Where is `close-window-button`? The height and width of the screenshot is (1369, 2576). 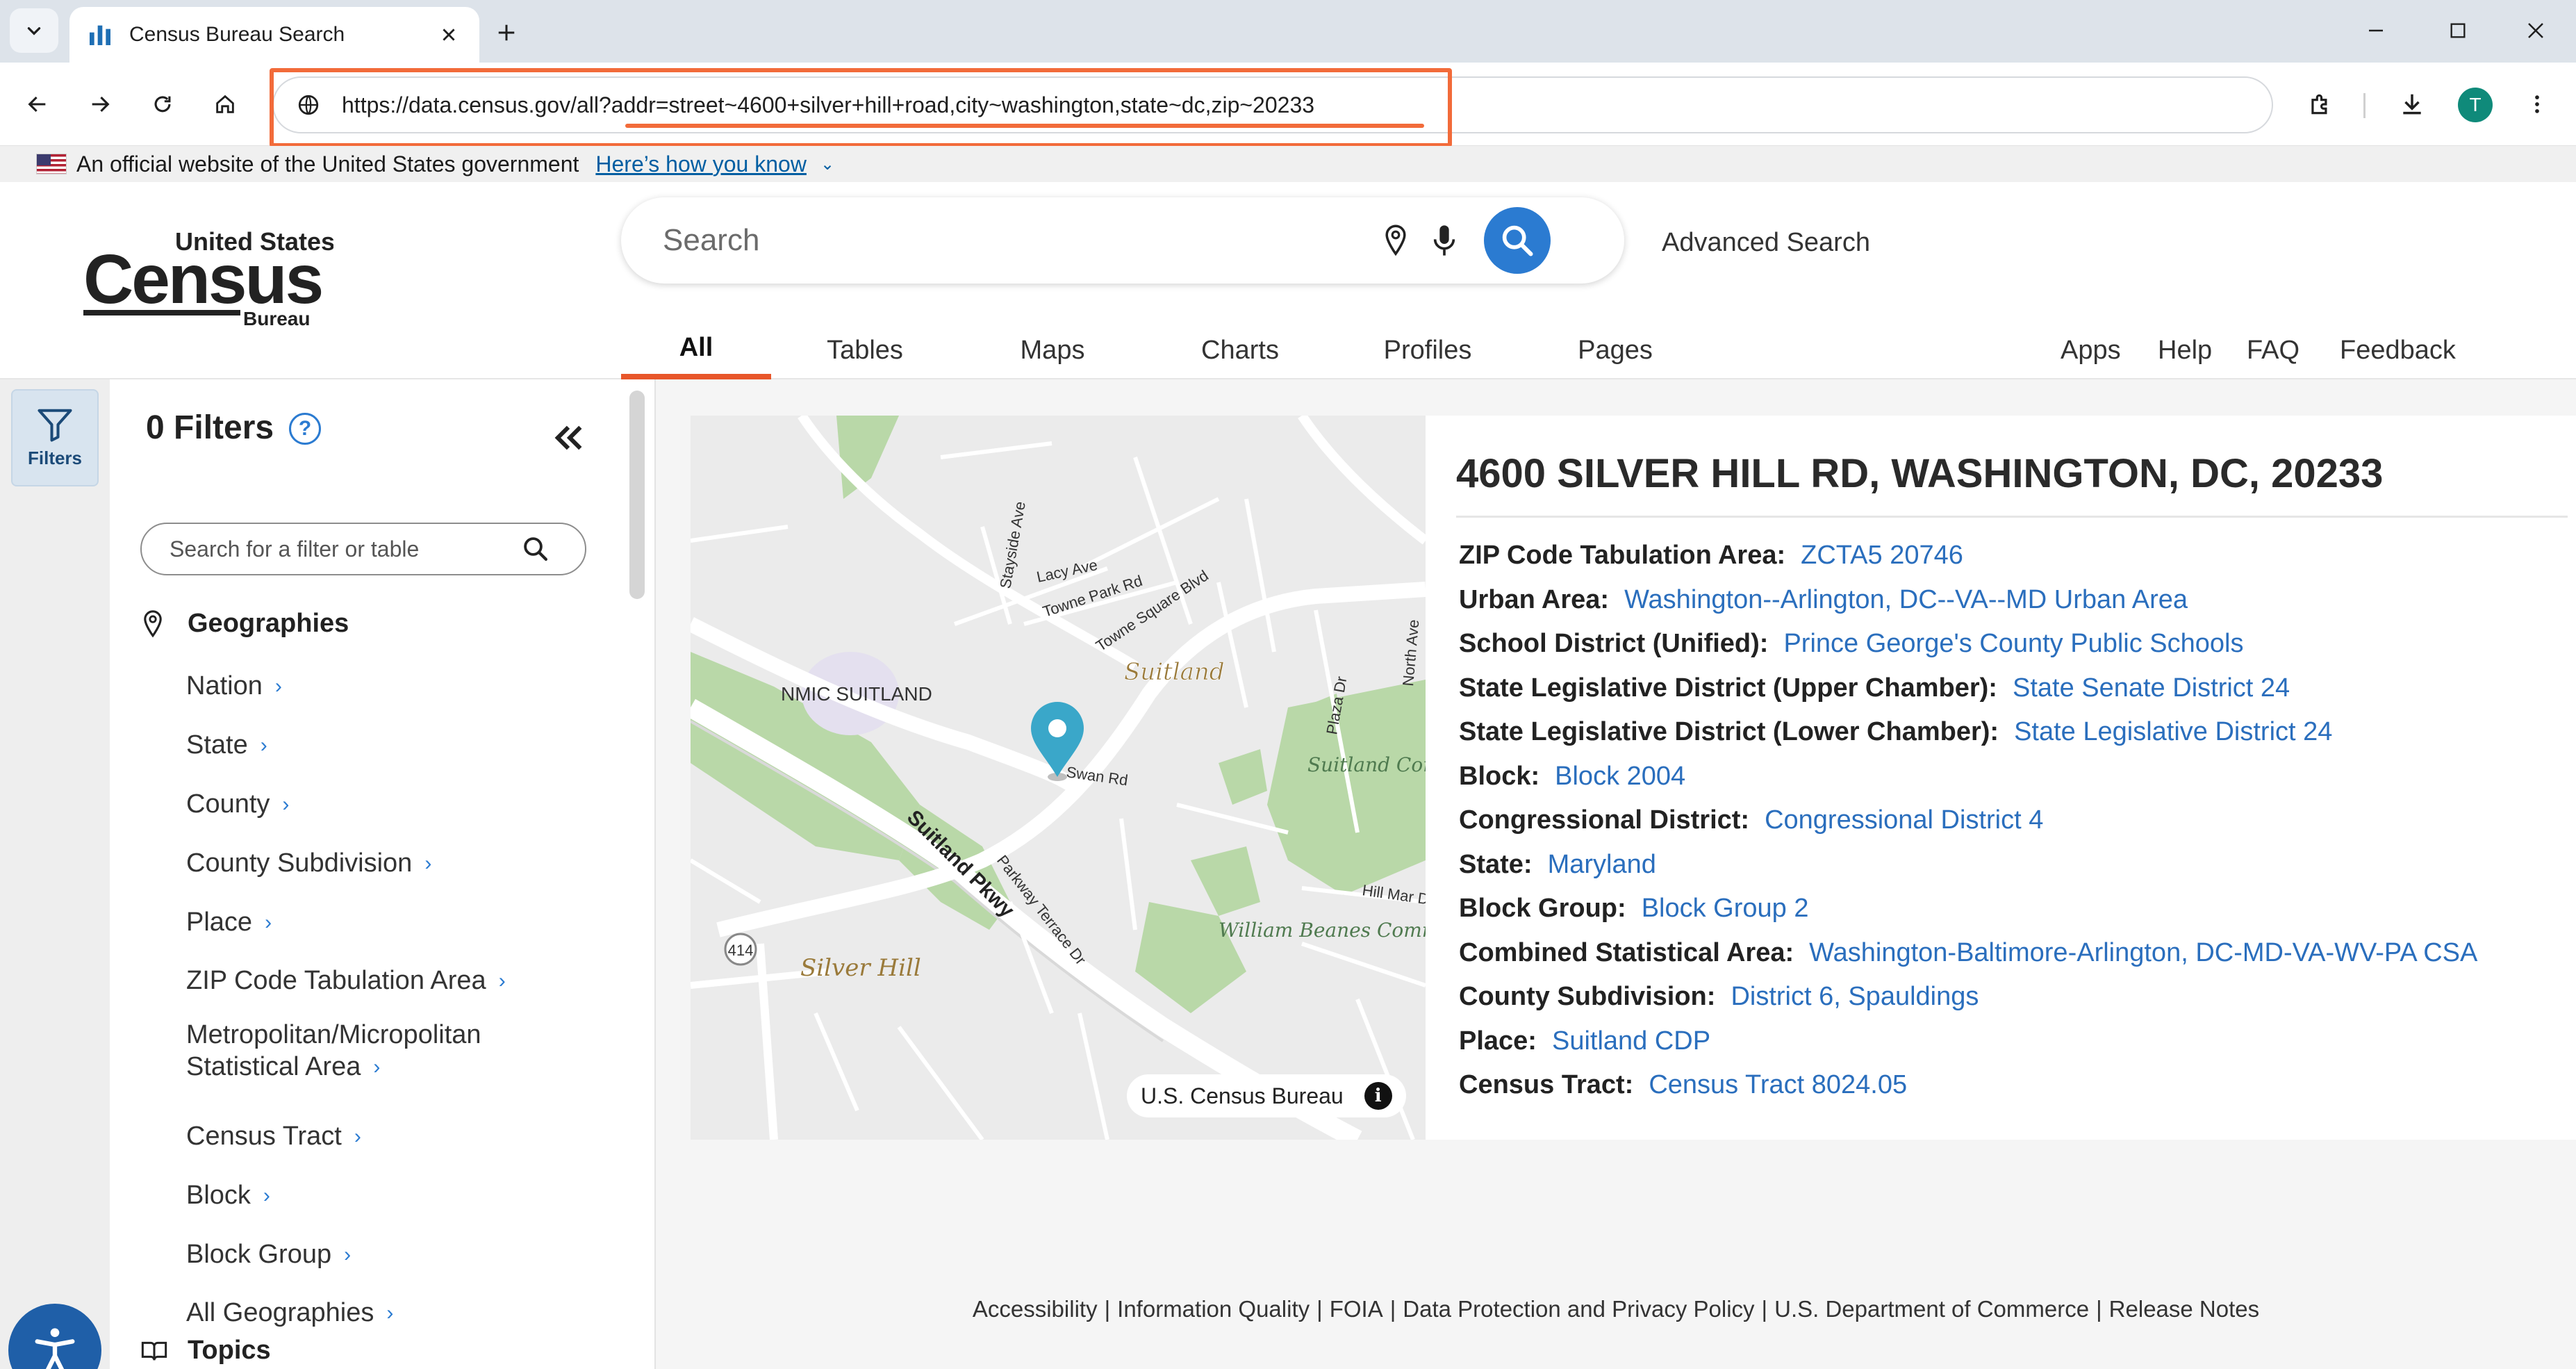
close-window-button is located at coordinates (2536, 31).